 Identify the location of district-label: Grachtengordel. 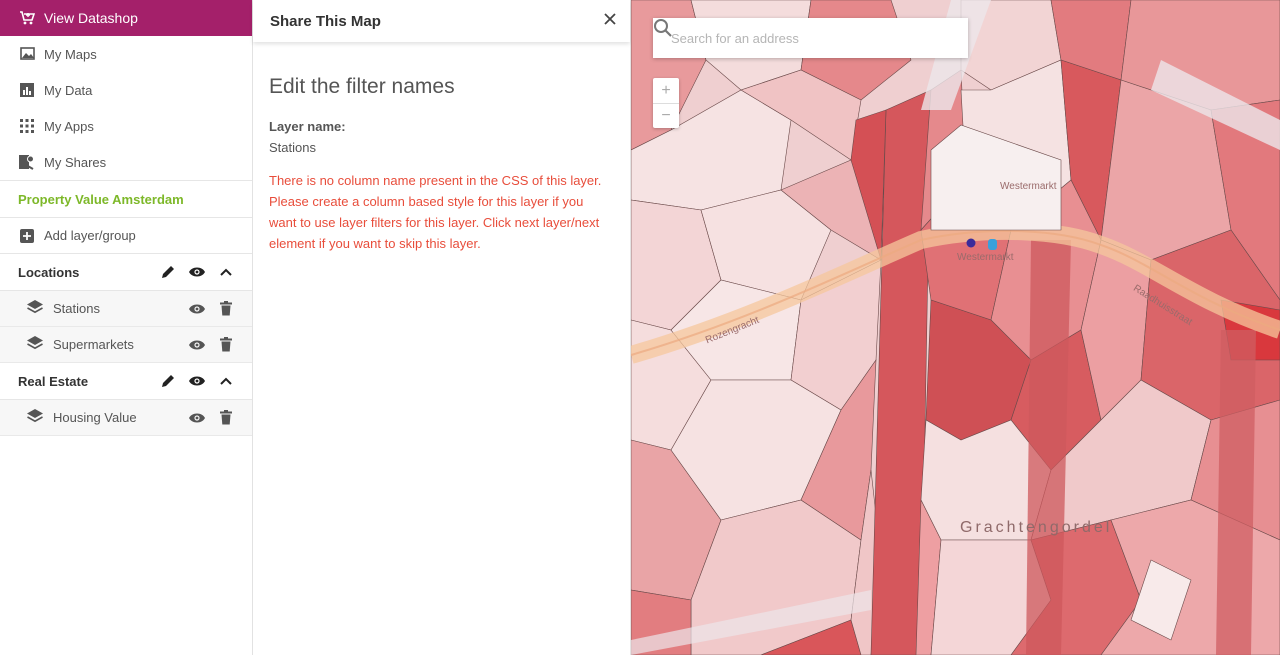
(1036, 527).